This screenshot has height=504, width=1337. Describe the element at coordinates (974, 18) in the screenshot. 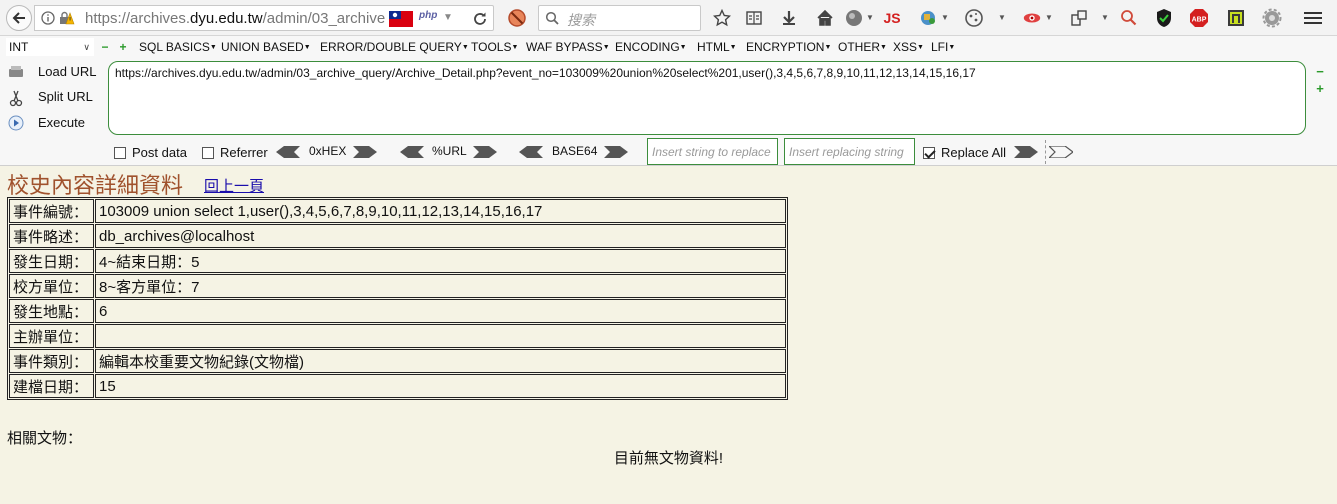

I see `cookie-icon` at that location.